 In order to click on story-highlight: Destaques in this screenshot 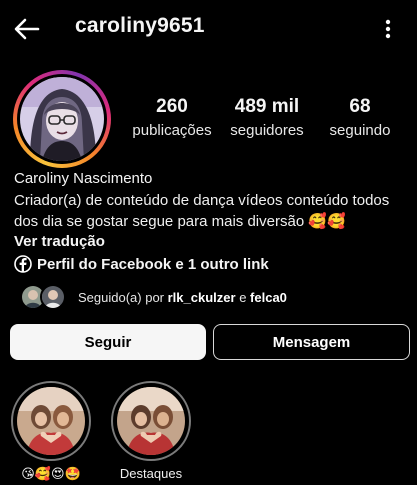, I will do `click(151, 431)`.